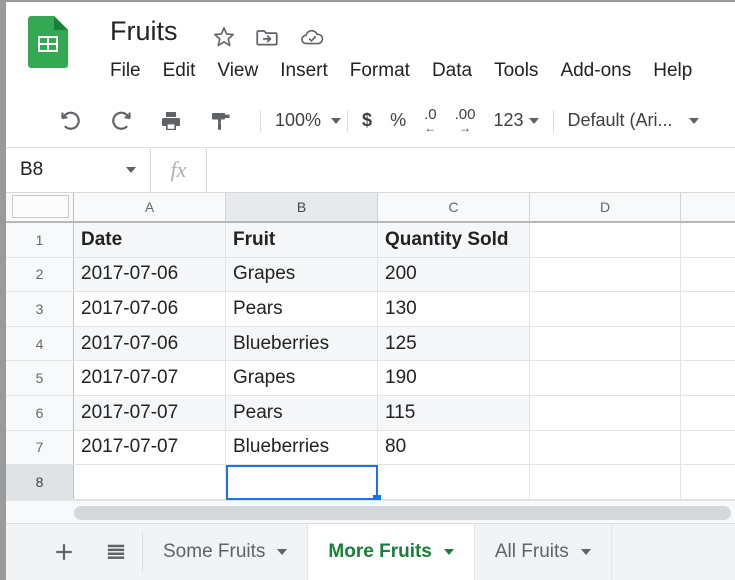 The image size is (735, 580). What do you see at coordinates (40, 482) in the screenshot?
I see `row-header-8: 8` at bounding box center [40, 482].